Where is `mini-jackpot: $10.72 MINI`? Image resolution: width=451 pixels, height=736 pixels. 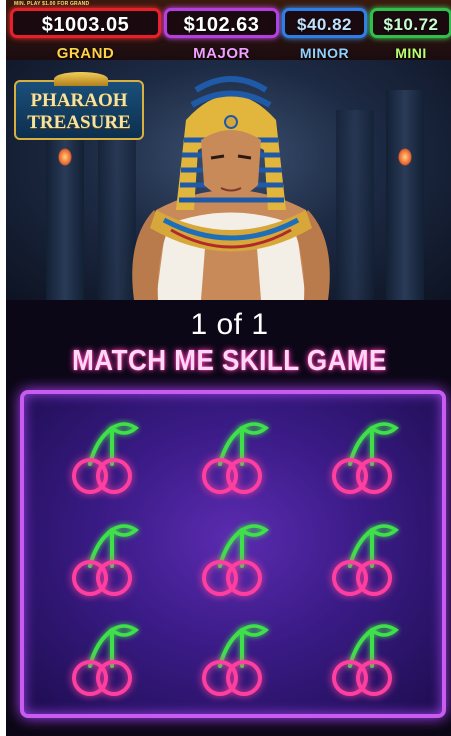 mini-jackpot: $10.72 MINI is located at coordinates (410, 34).